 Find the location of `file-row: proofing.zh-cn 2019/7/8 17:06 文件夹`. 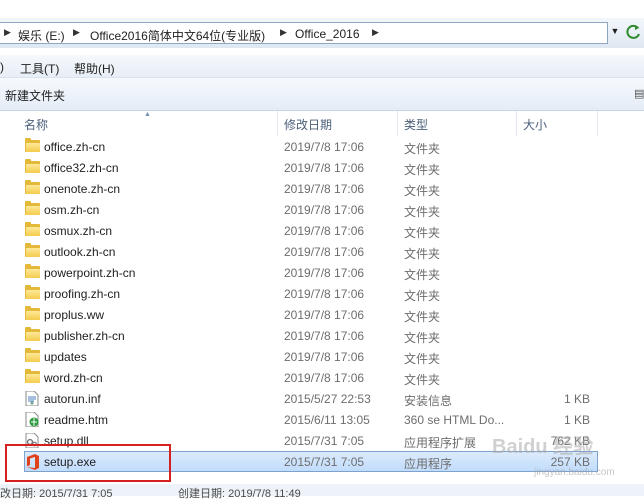

file-row: proofing.zh-cn 2019/7/8 17:06 文件夹 is located at coordinates (322, 293).